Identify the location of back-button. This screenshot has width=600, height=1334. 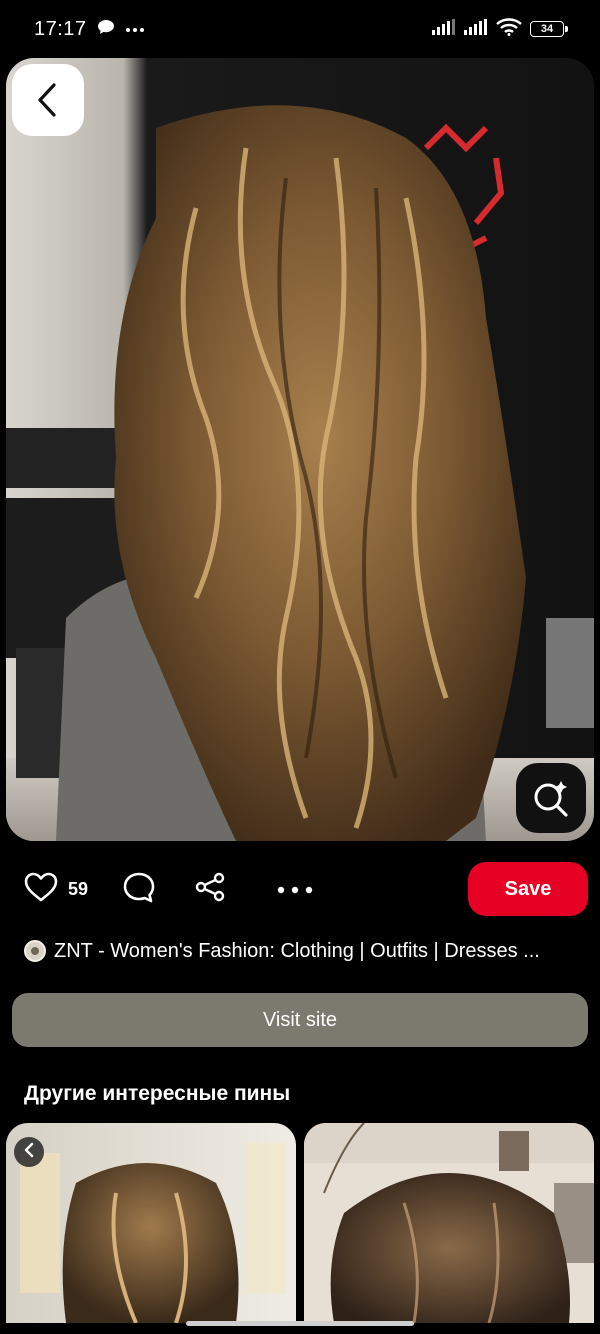
(48, 100).